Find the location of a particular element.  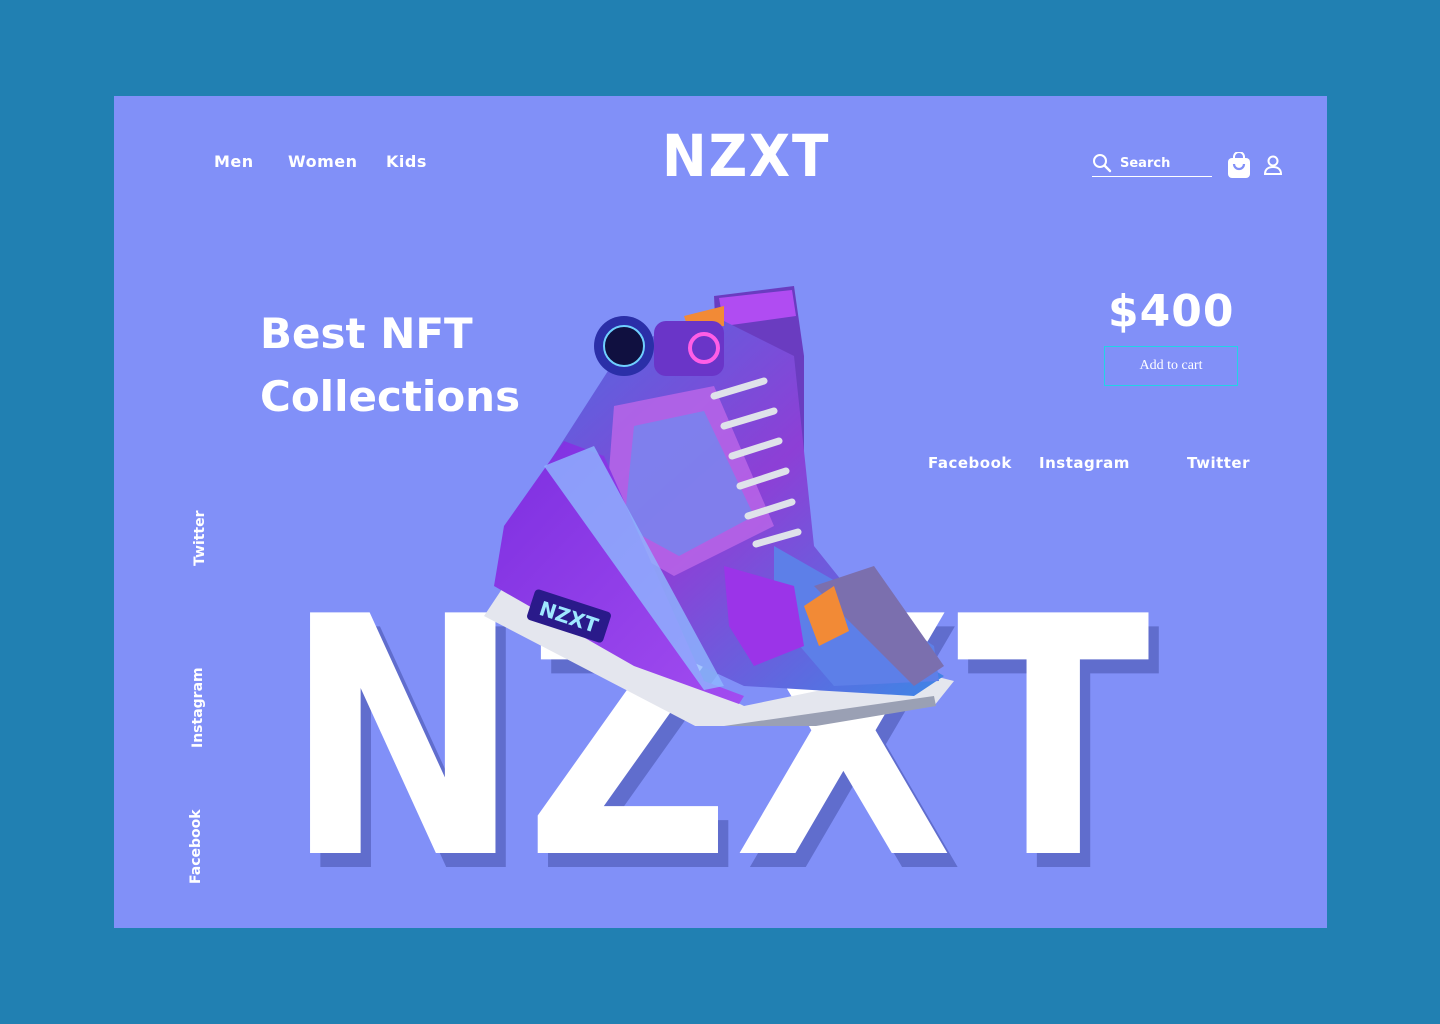

side-instagram-link: Instagram is located at coordinates (198, 707).